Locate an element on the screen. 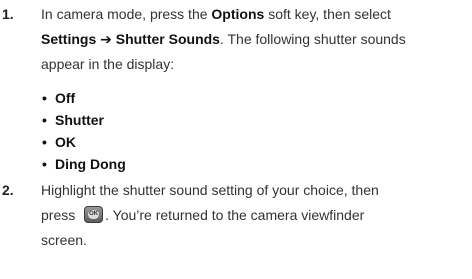 The height and width of the screenshot is (279, 472). ok-key-icon: OK is located at coordinates (94, 214).